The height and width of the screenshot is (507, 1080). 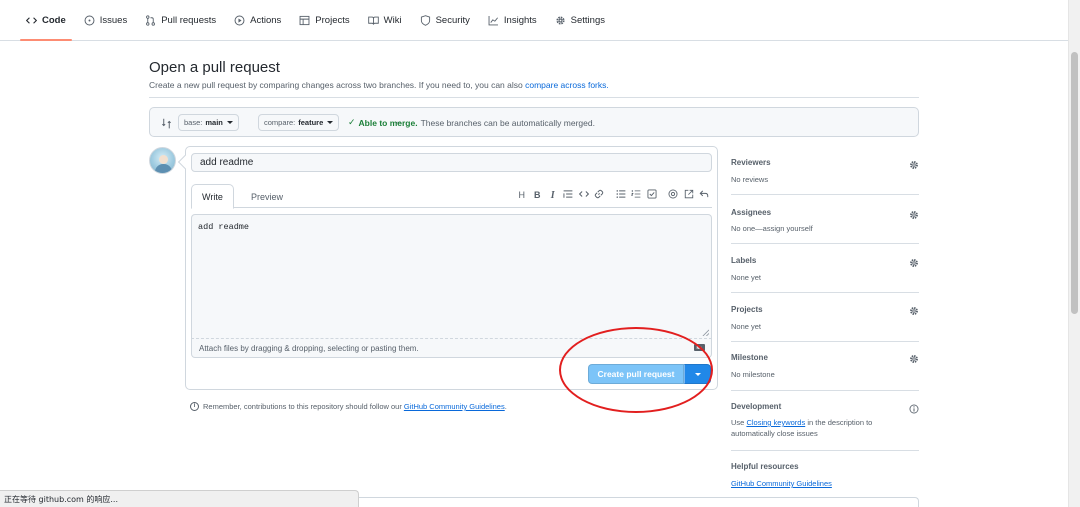 I want to click on page-title: Open a pull request, so click(x=214, y=67).